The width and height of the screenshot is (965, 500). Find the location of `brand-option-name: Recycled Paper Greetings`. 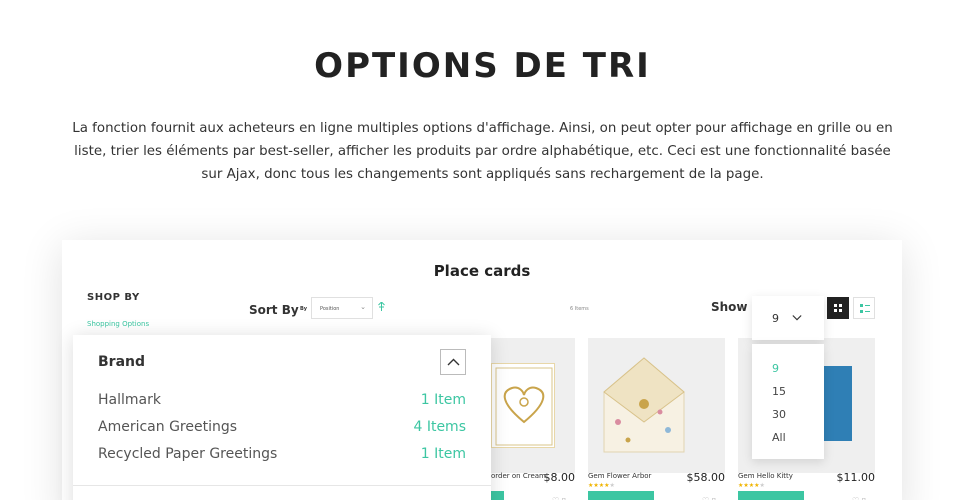

brand-option-name: Recycled Paper Greetings is located at coordinates (187, 454).